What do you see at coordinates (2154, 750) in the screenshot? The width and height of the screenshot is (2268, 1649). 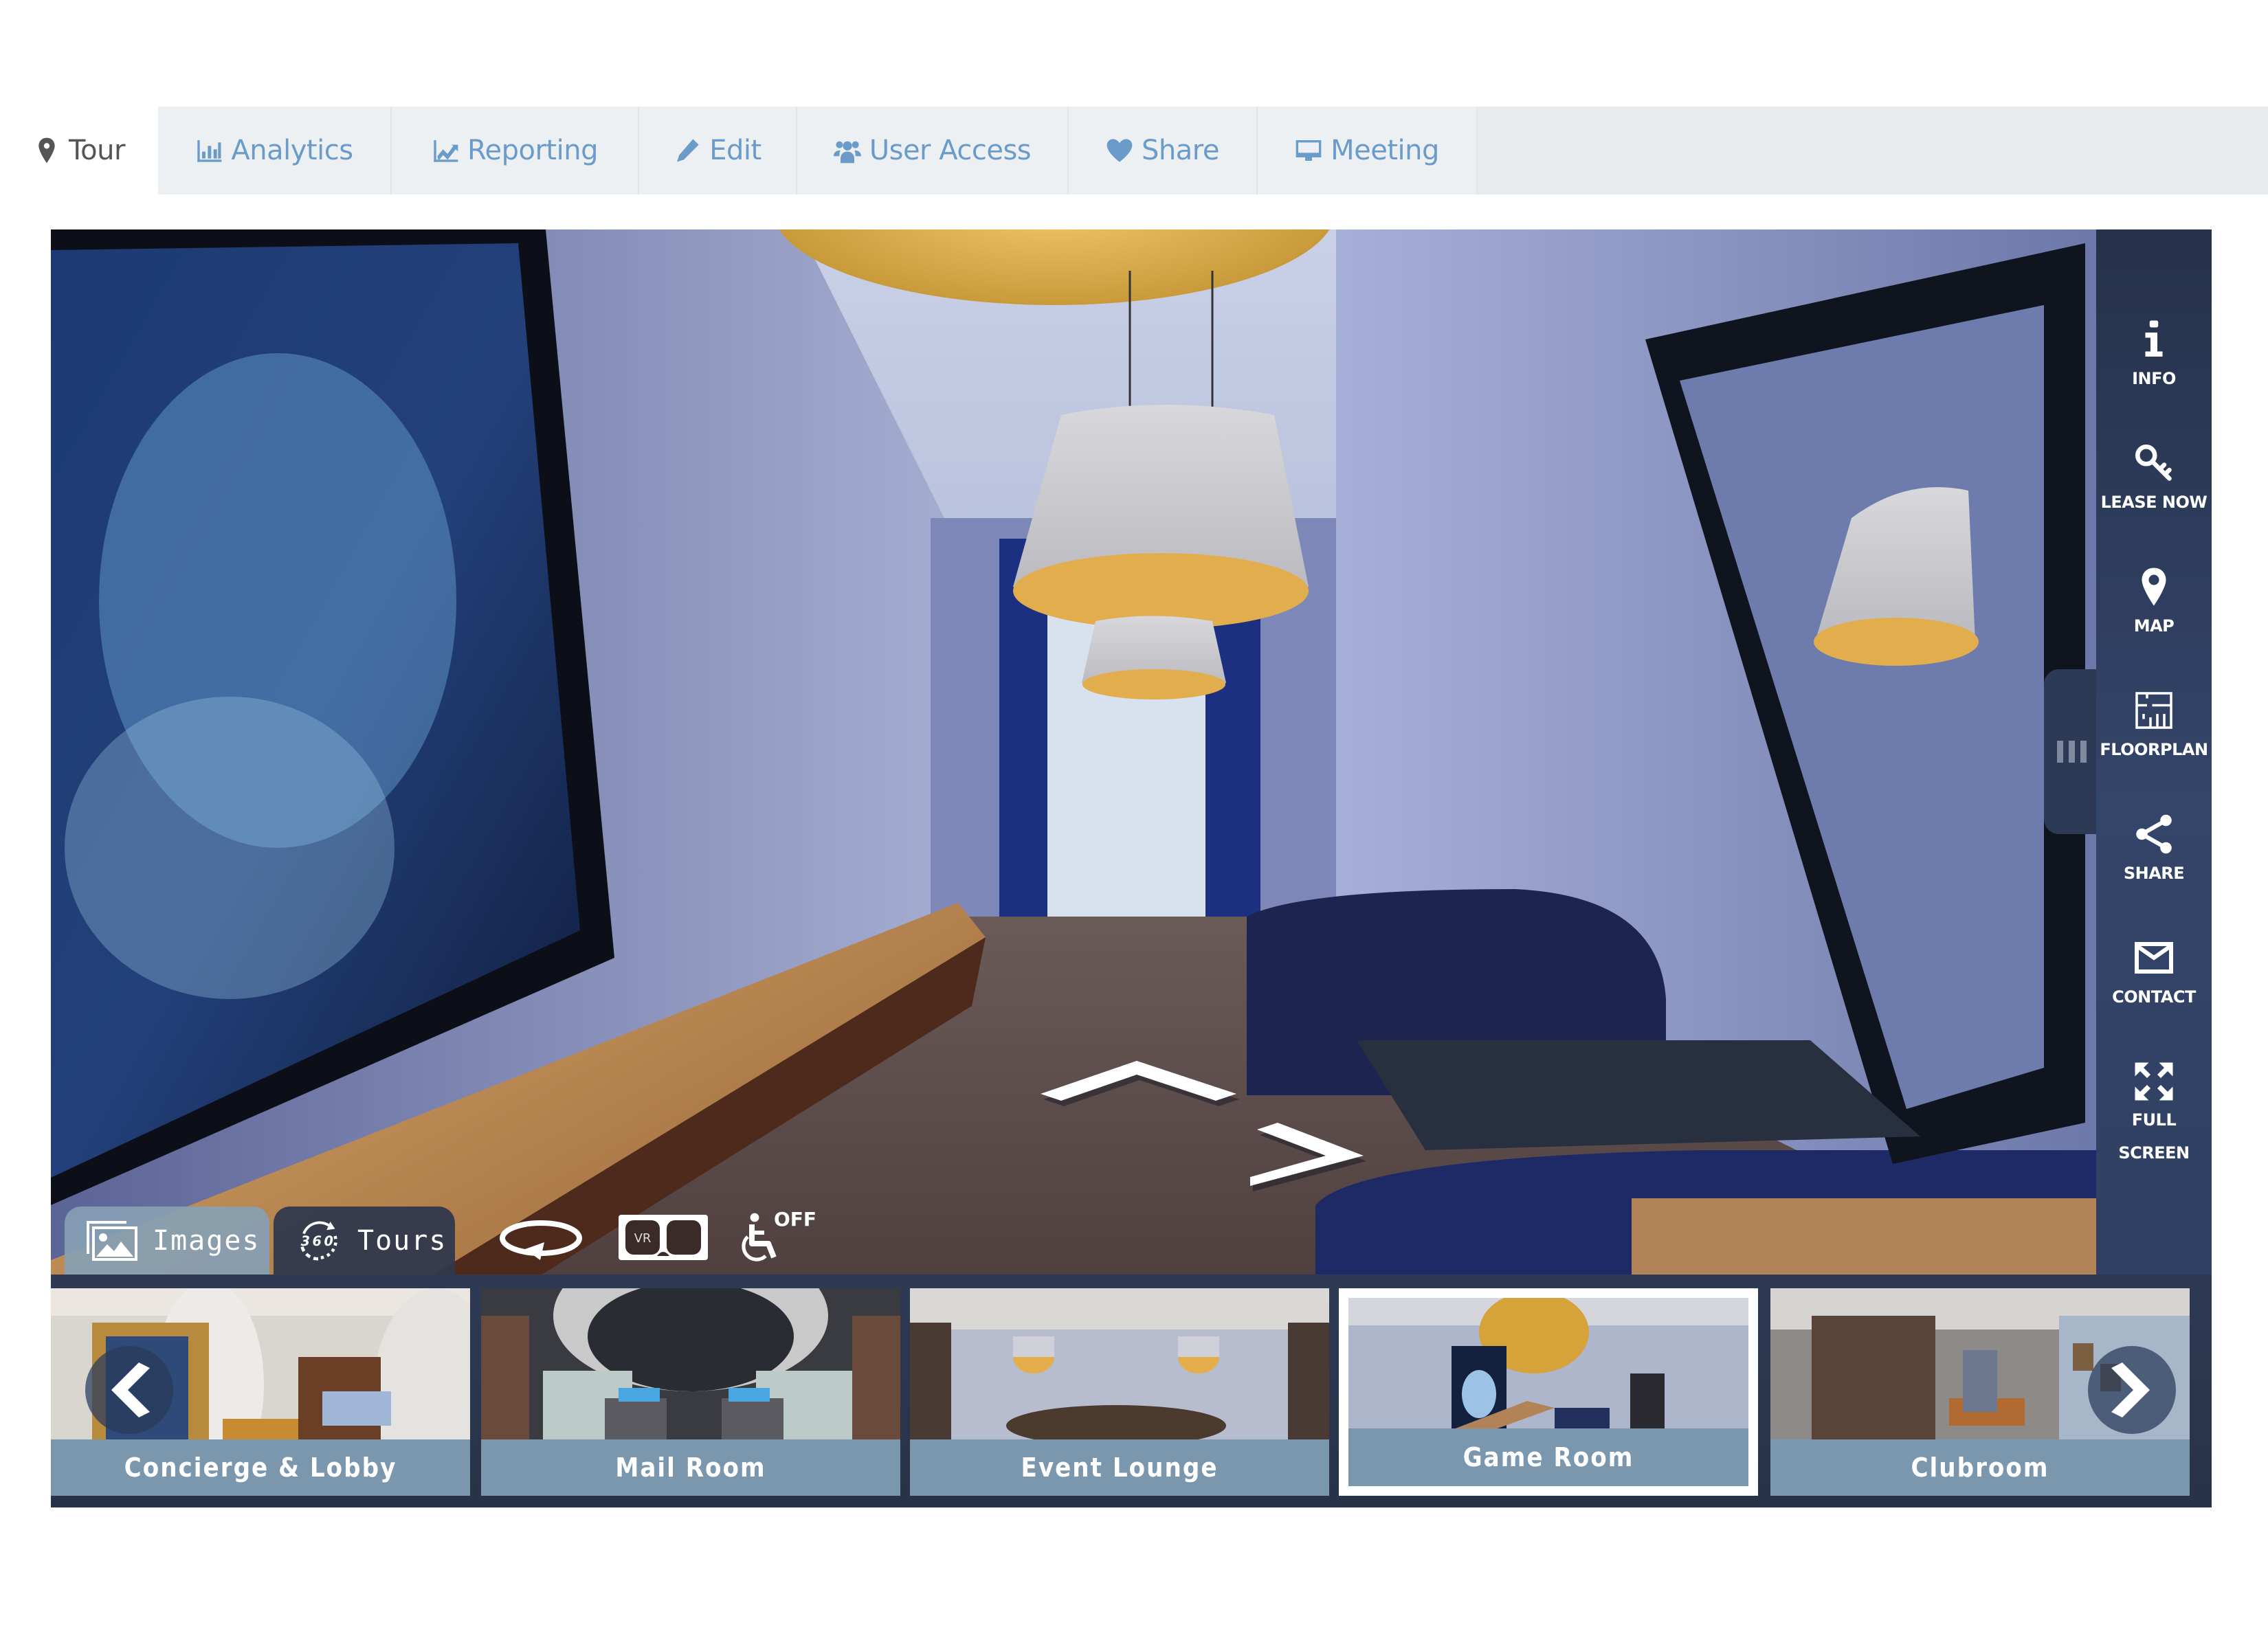 I see `sidebar-label: FLOORPLAN` at bounding box center [2154, 750].